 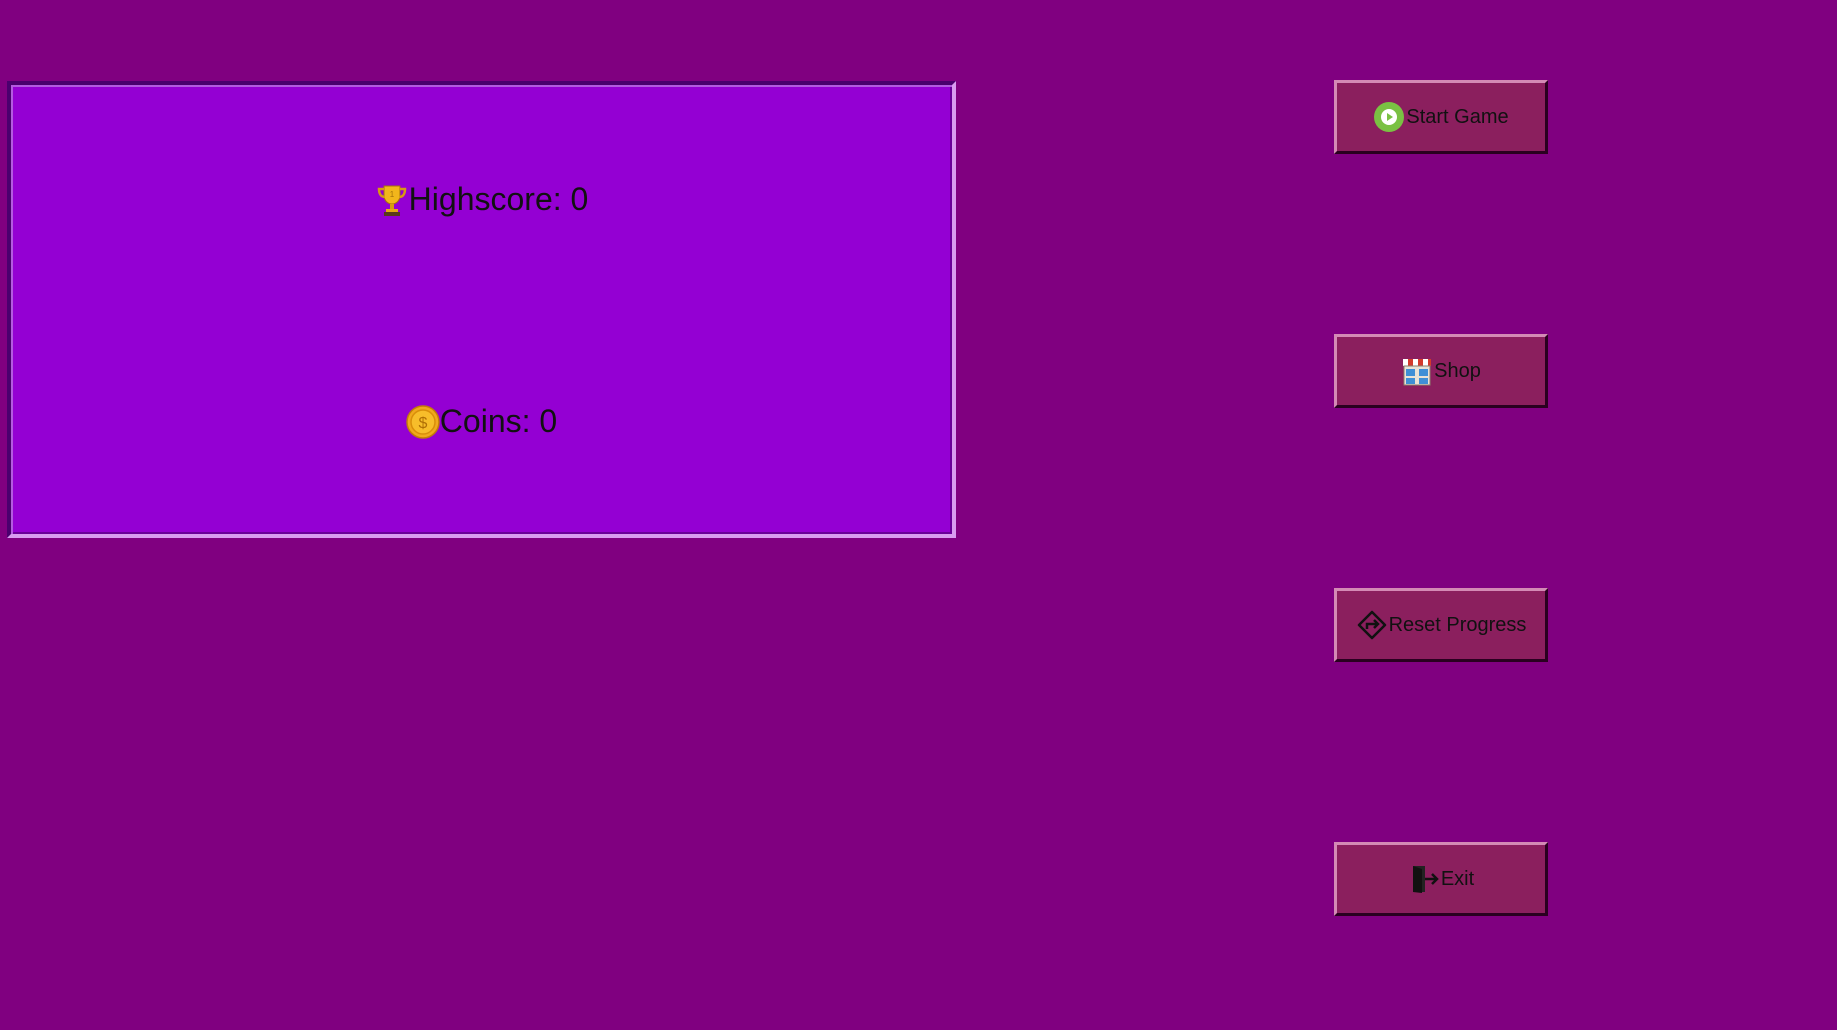 I want to click on shop-label: Shop, so click(x=1457, y=370).